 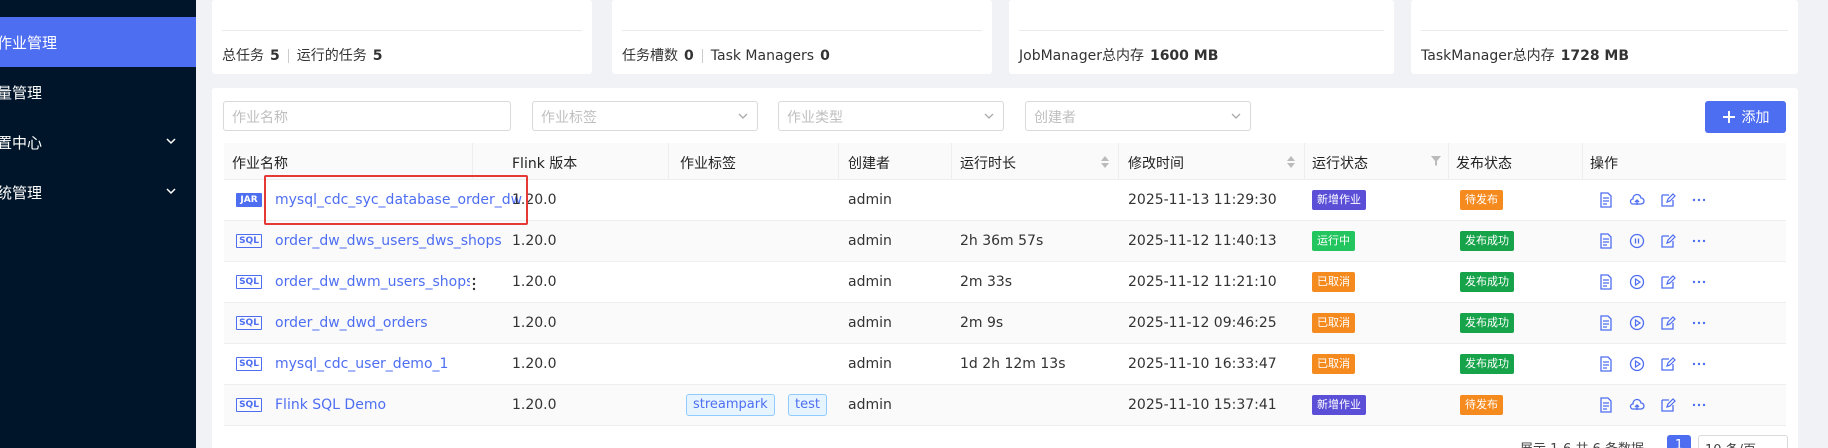 What do you see at coordinates (1745, 117) in the screenshot?
I see `add-job-button: 添加` at bounding box center [1745, 117].